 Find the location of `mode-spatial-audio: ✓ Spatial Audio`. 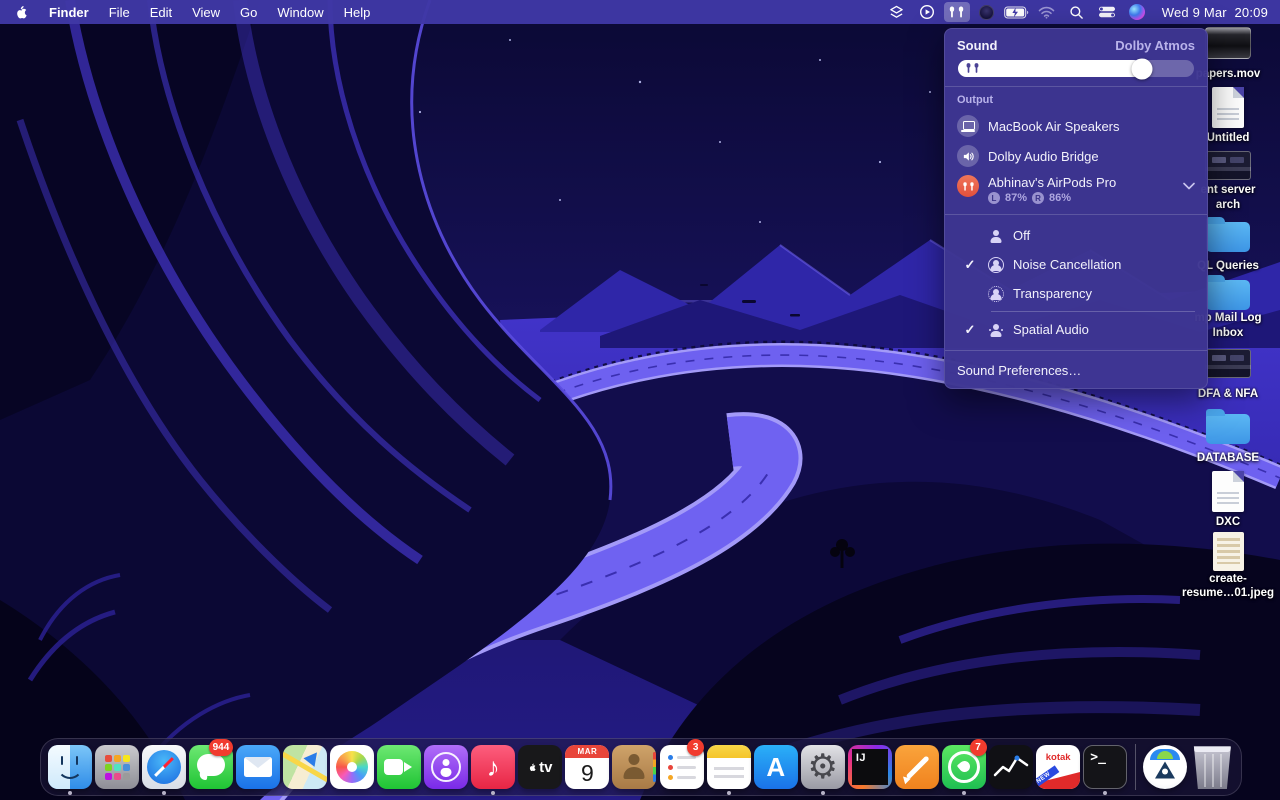

mode-spatial-audio: ✓ Spatial Audio is located at coordinates (1076, 329).